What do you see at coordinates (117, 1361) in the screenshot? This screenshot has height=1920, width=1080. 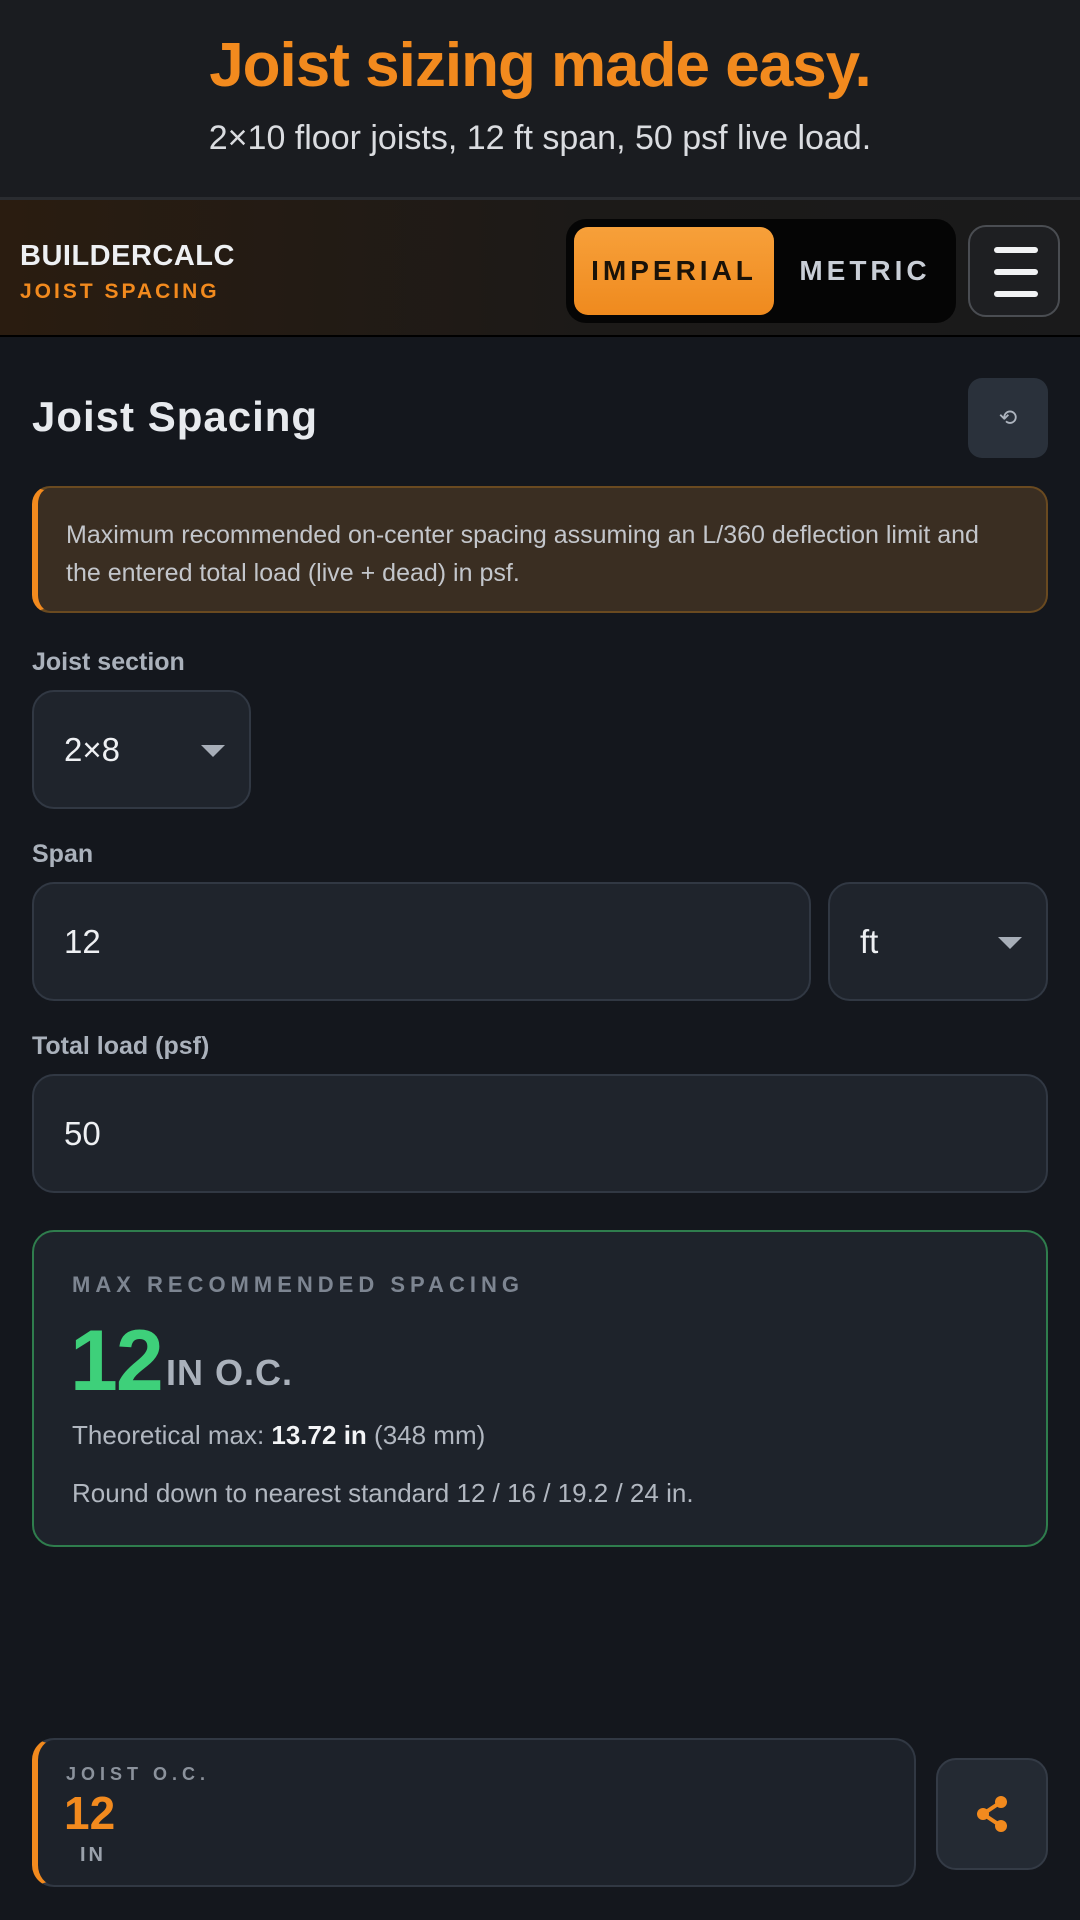 I see `result-value: 12` at bounding box center [117, 1361].